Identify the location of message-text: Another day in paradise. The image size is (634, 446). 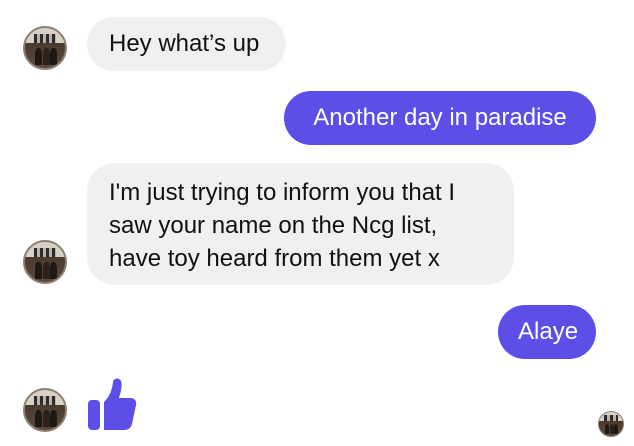
(440, 117).